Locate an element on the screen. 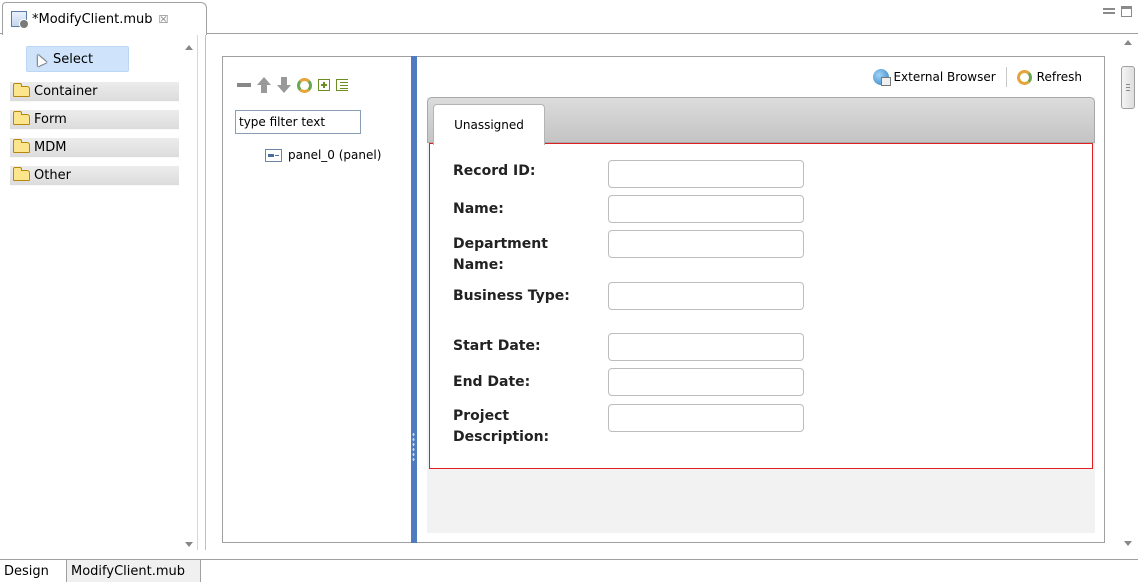 The height and width of the screenshot is (582, 1138). panel-icon is located at coordinates (273, 155).